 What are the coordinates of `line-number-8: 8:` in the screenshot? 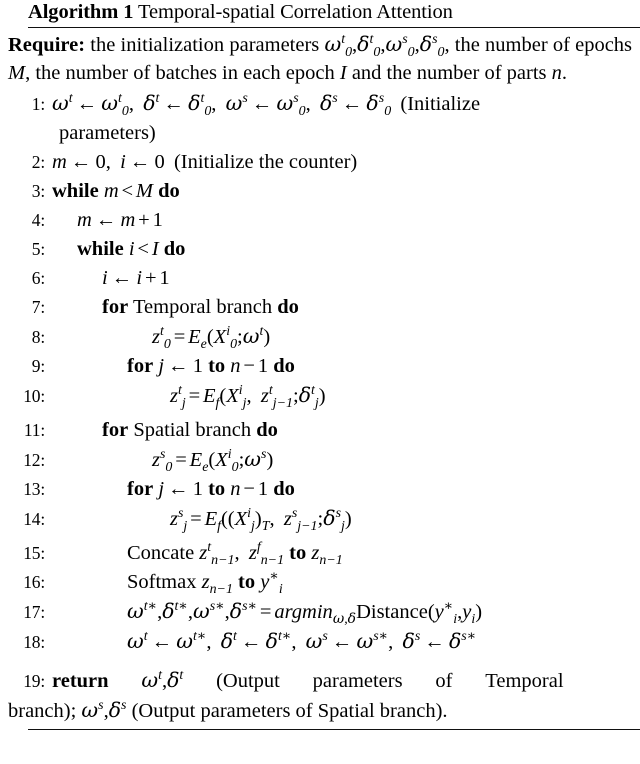 It's located at (38, 337).